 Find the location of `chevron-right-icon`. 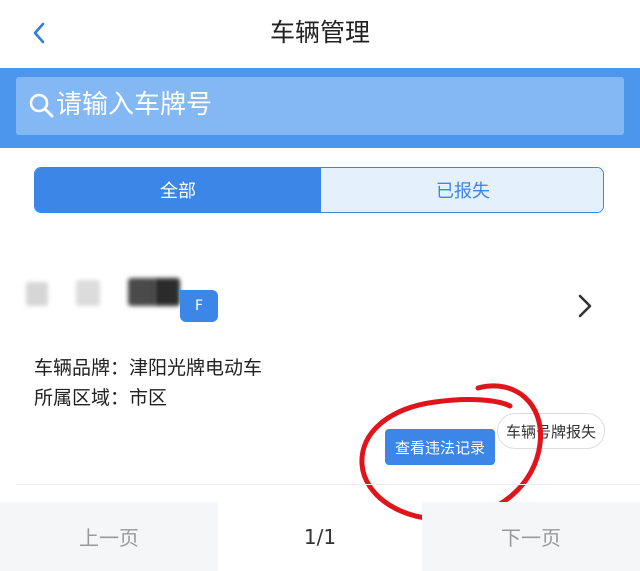

chevron-right-icon is located at coordinates (586, 306).